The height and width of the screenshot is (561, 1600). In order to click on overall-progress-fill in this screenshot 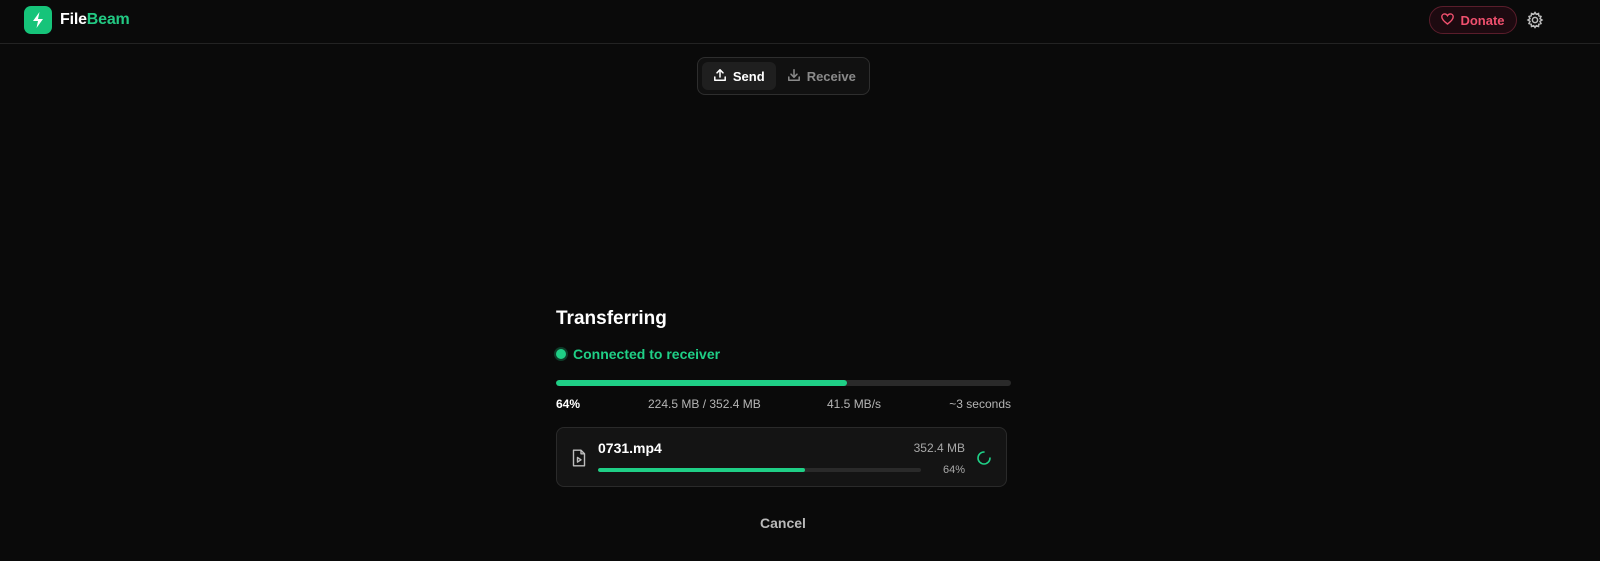, I will do `click(702, 383)`.